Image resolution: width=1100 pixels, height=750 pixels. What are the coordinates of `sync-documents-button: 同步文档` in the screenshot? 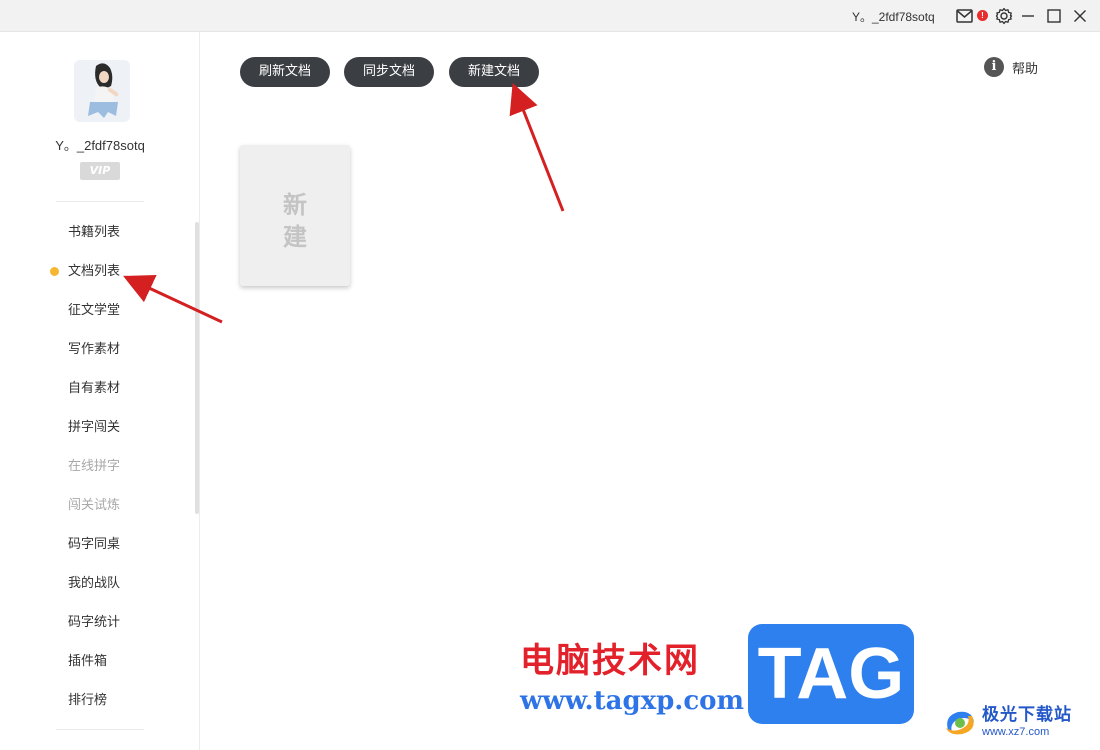 It's located at (389, 72).